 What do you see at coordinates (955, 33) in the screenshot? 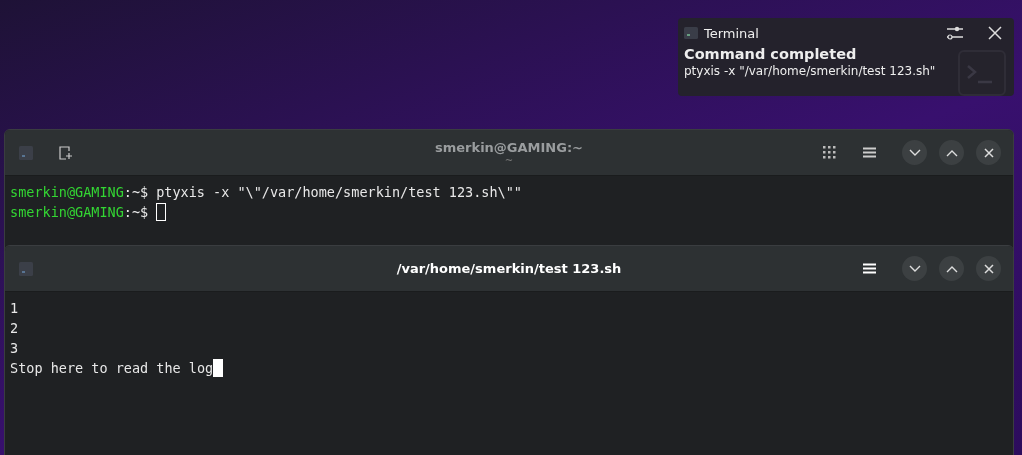
I see `settings-icon` at bounding box center [955, 33].